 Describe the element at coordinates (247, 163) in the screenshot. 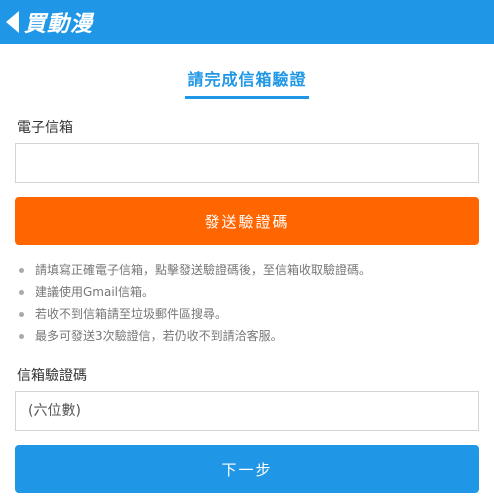

I see `email-field` at that location.